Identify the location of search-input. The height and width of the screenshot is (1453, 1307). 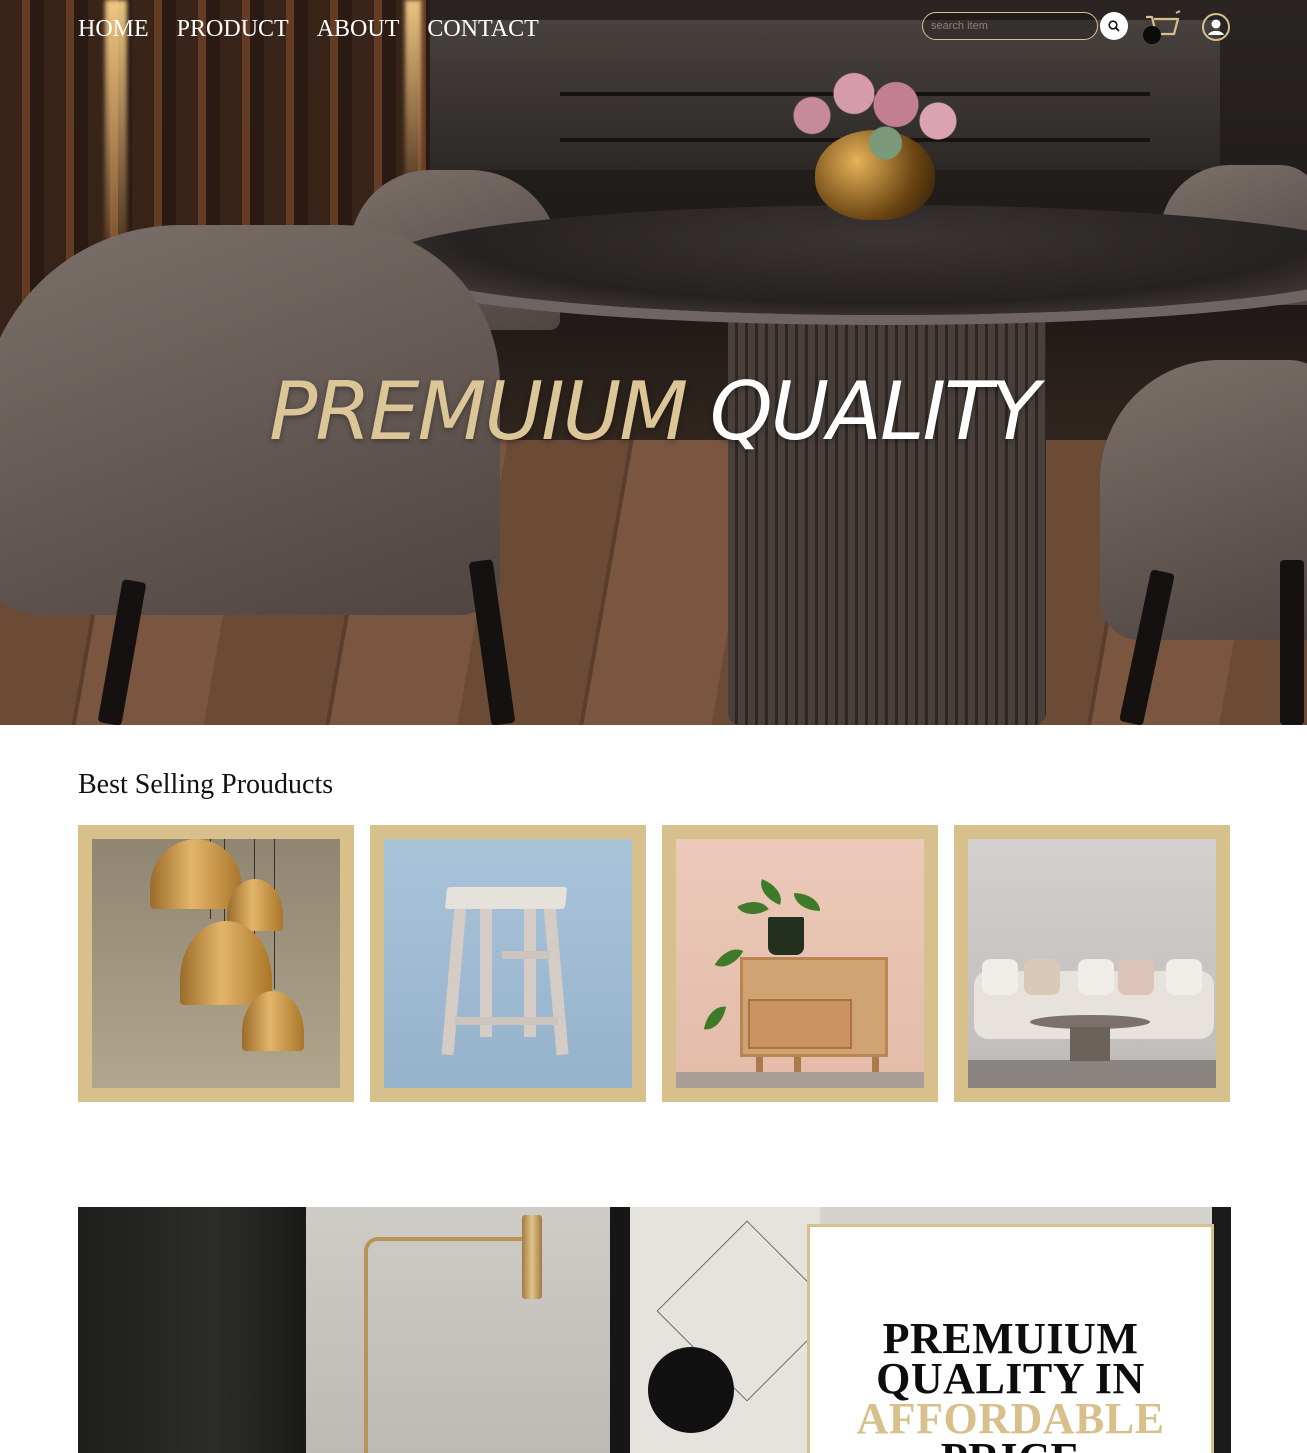
(1010, 26).